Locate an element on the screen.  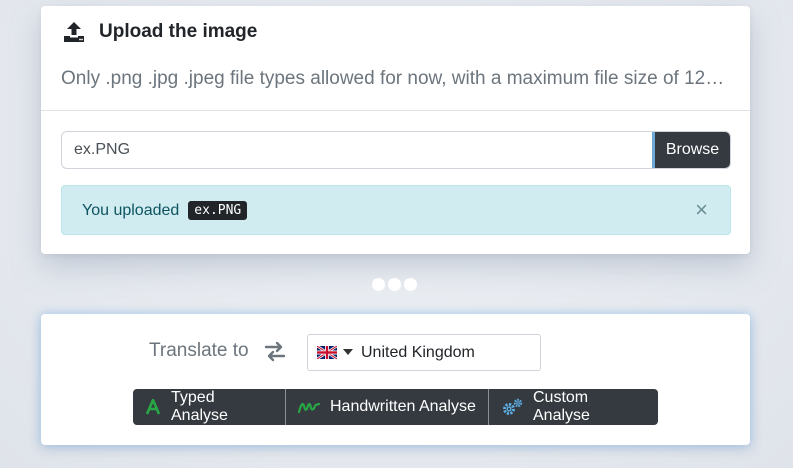
alert-filename: ex.PNG is located at coordinates (218, 210).